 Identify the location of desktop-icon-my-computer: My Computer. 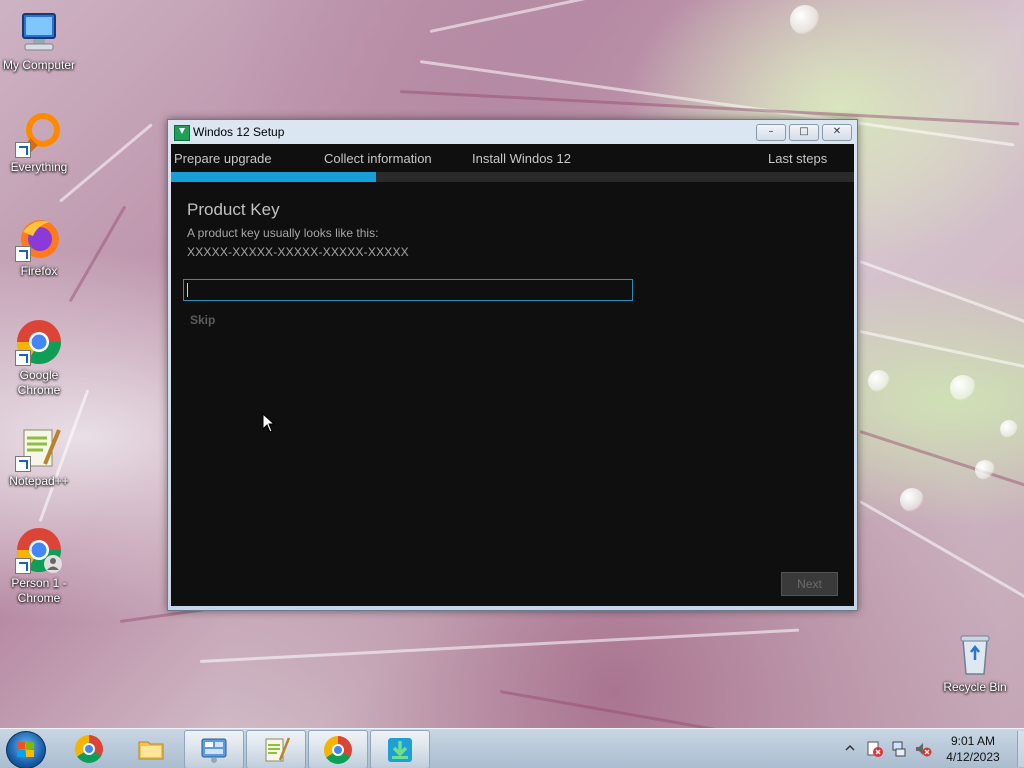
(39, 40).